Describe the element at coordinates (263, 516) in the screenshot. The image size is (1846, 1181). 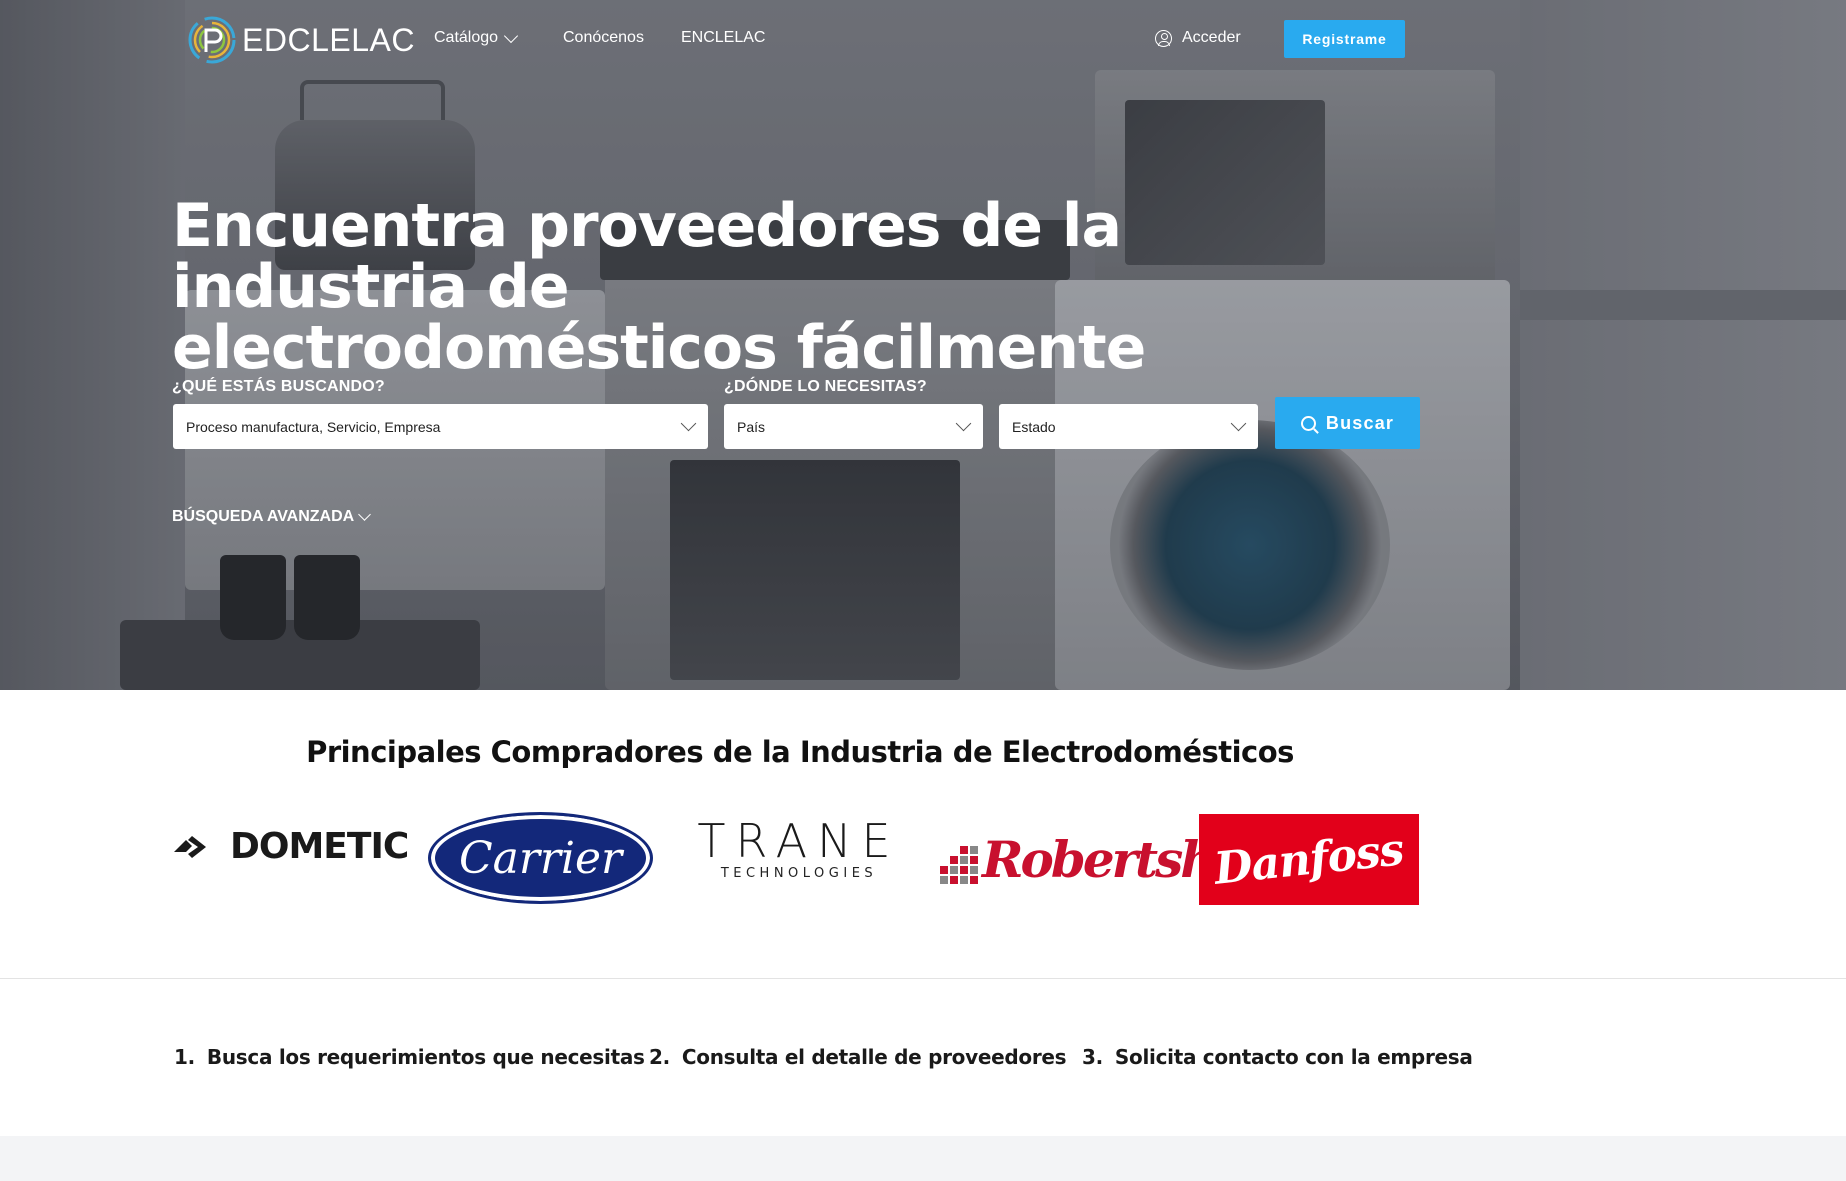
I see `advanced-search-label: BÚSQUEDA AVANZADA` at that location.